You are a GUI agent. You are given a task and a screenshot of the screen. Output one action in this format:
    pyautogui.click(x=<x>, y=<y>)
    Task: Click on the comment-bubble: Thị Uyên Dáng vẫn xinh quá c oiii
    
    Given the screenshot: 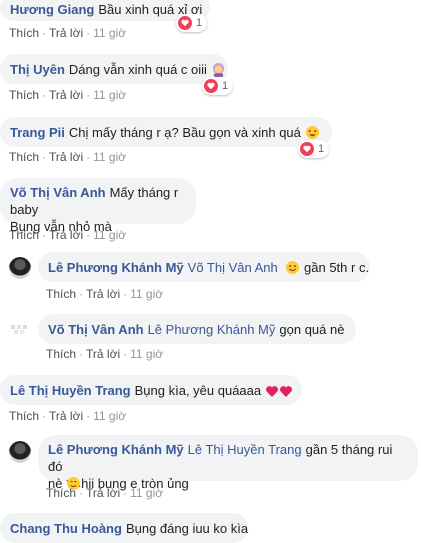 What is the action you would take?
    pyautogui.click(x=114, y=69)
    